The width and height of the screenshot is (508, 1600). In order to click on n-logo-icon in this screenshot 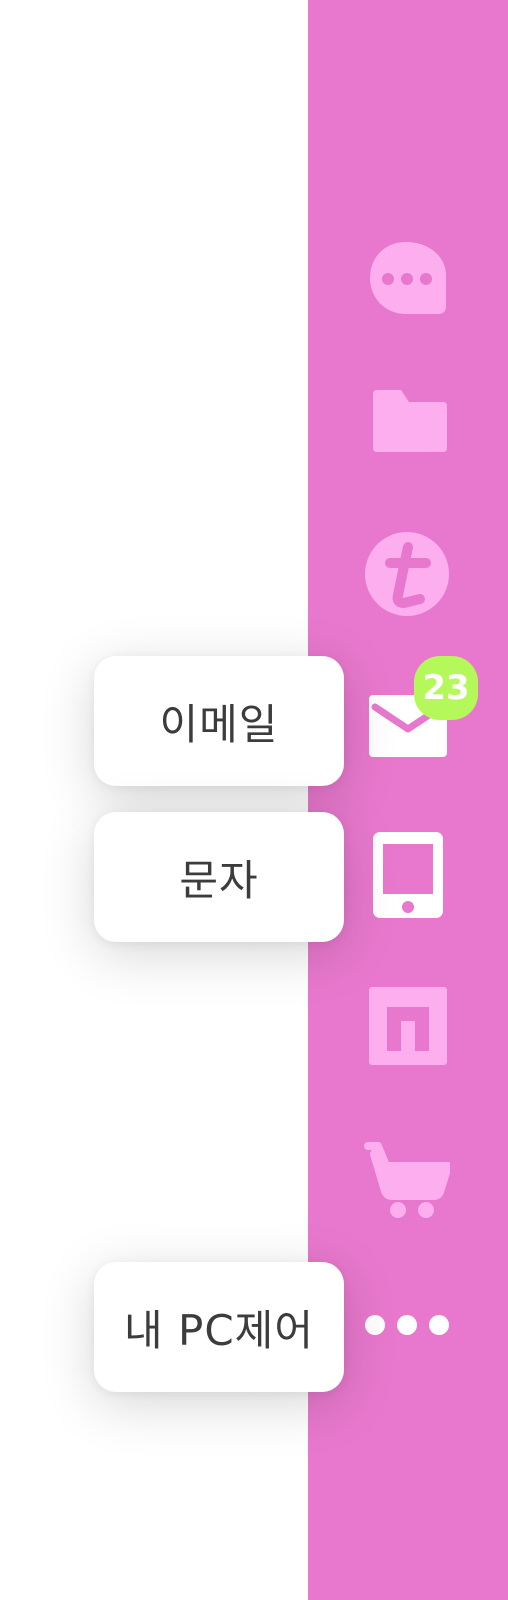, I will do `click(408, 1026)`.